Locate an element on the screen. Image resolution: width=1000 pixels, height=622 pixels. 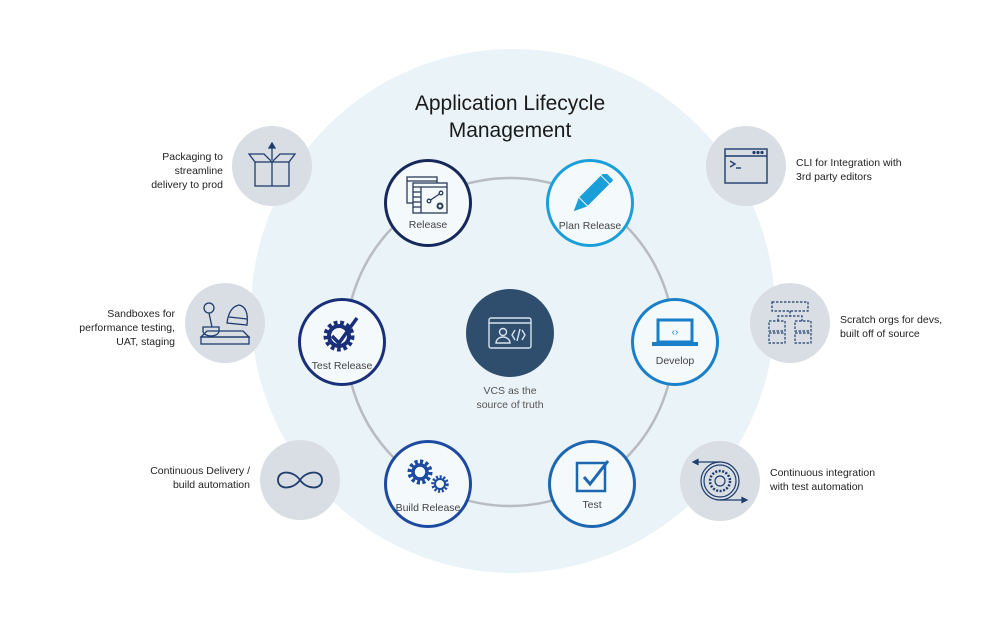
checkbox-icon is located at coordinates (592, 476).